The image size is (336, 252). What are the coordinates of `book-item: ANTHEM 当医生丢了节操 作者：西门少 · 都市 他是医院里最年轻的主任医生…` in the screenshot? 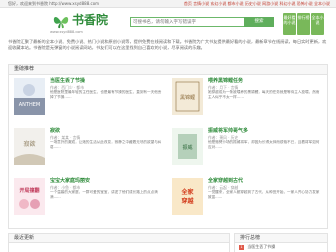 It's located at (90, 96).